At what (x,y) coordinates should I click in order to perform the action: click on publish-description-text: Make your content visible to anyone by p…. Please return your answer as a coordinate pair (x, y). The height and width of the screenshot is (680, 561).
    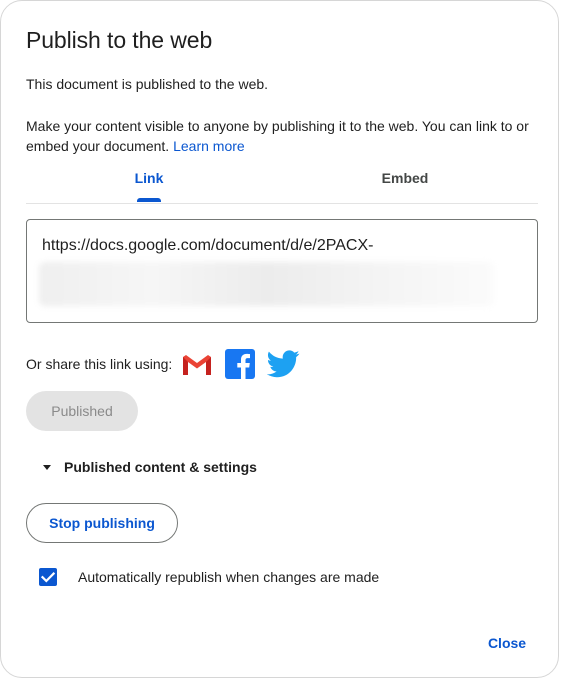
    Looking at the image, I should click on (277, 136).